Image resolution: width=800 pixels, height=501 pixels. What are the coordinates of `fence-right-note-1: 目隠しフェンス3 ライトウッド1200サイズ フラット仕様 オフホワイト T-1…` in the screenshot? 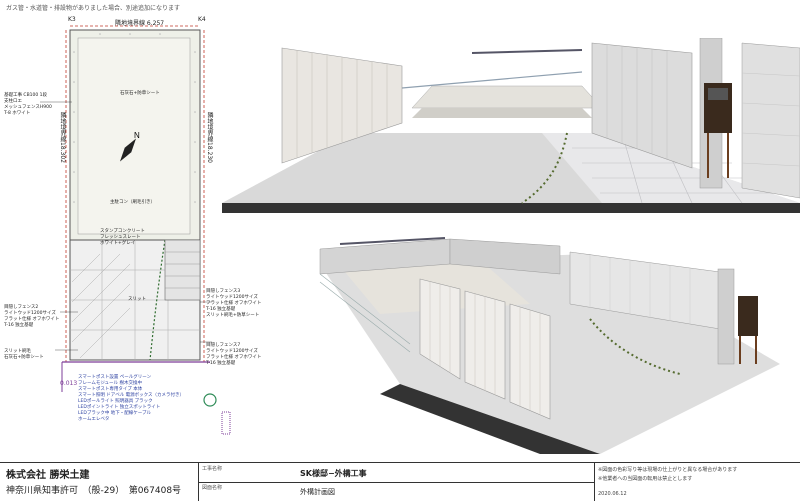 It's located at (234, 303).